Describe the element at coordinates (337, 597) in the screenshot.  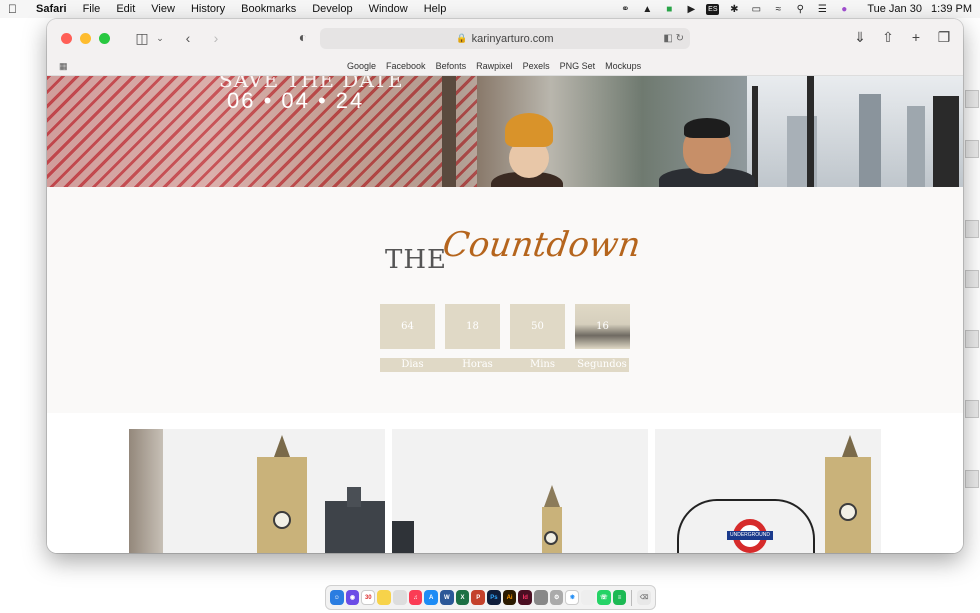
I see `finder-icon: ☺` at that location.